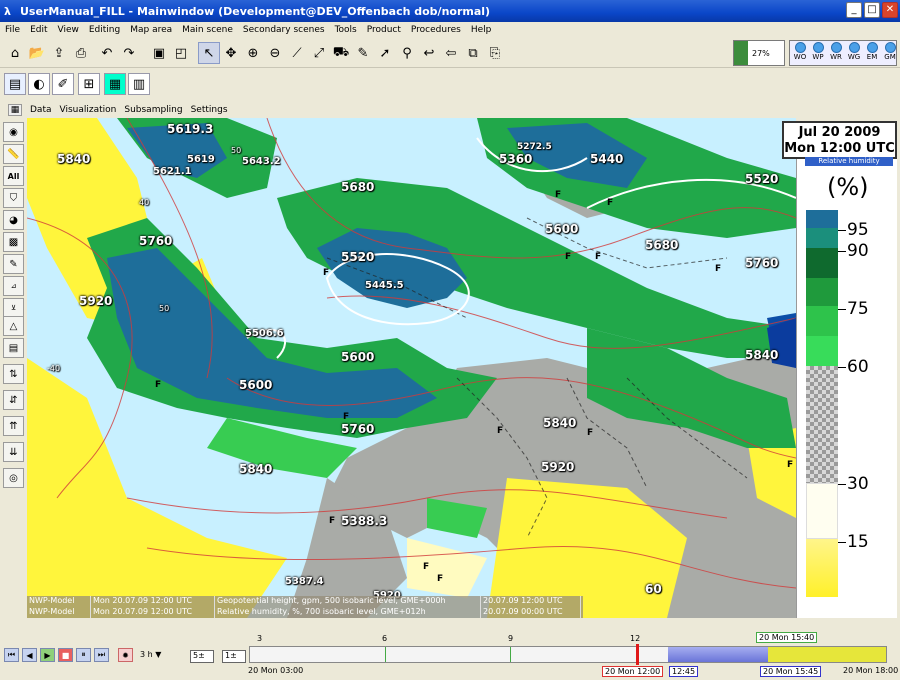  Describe the element at coordinates (13, 132) in the screenshot. I see `camera-icon: ◉` at that location.